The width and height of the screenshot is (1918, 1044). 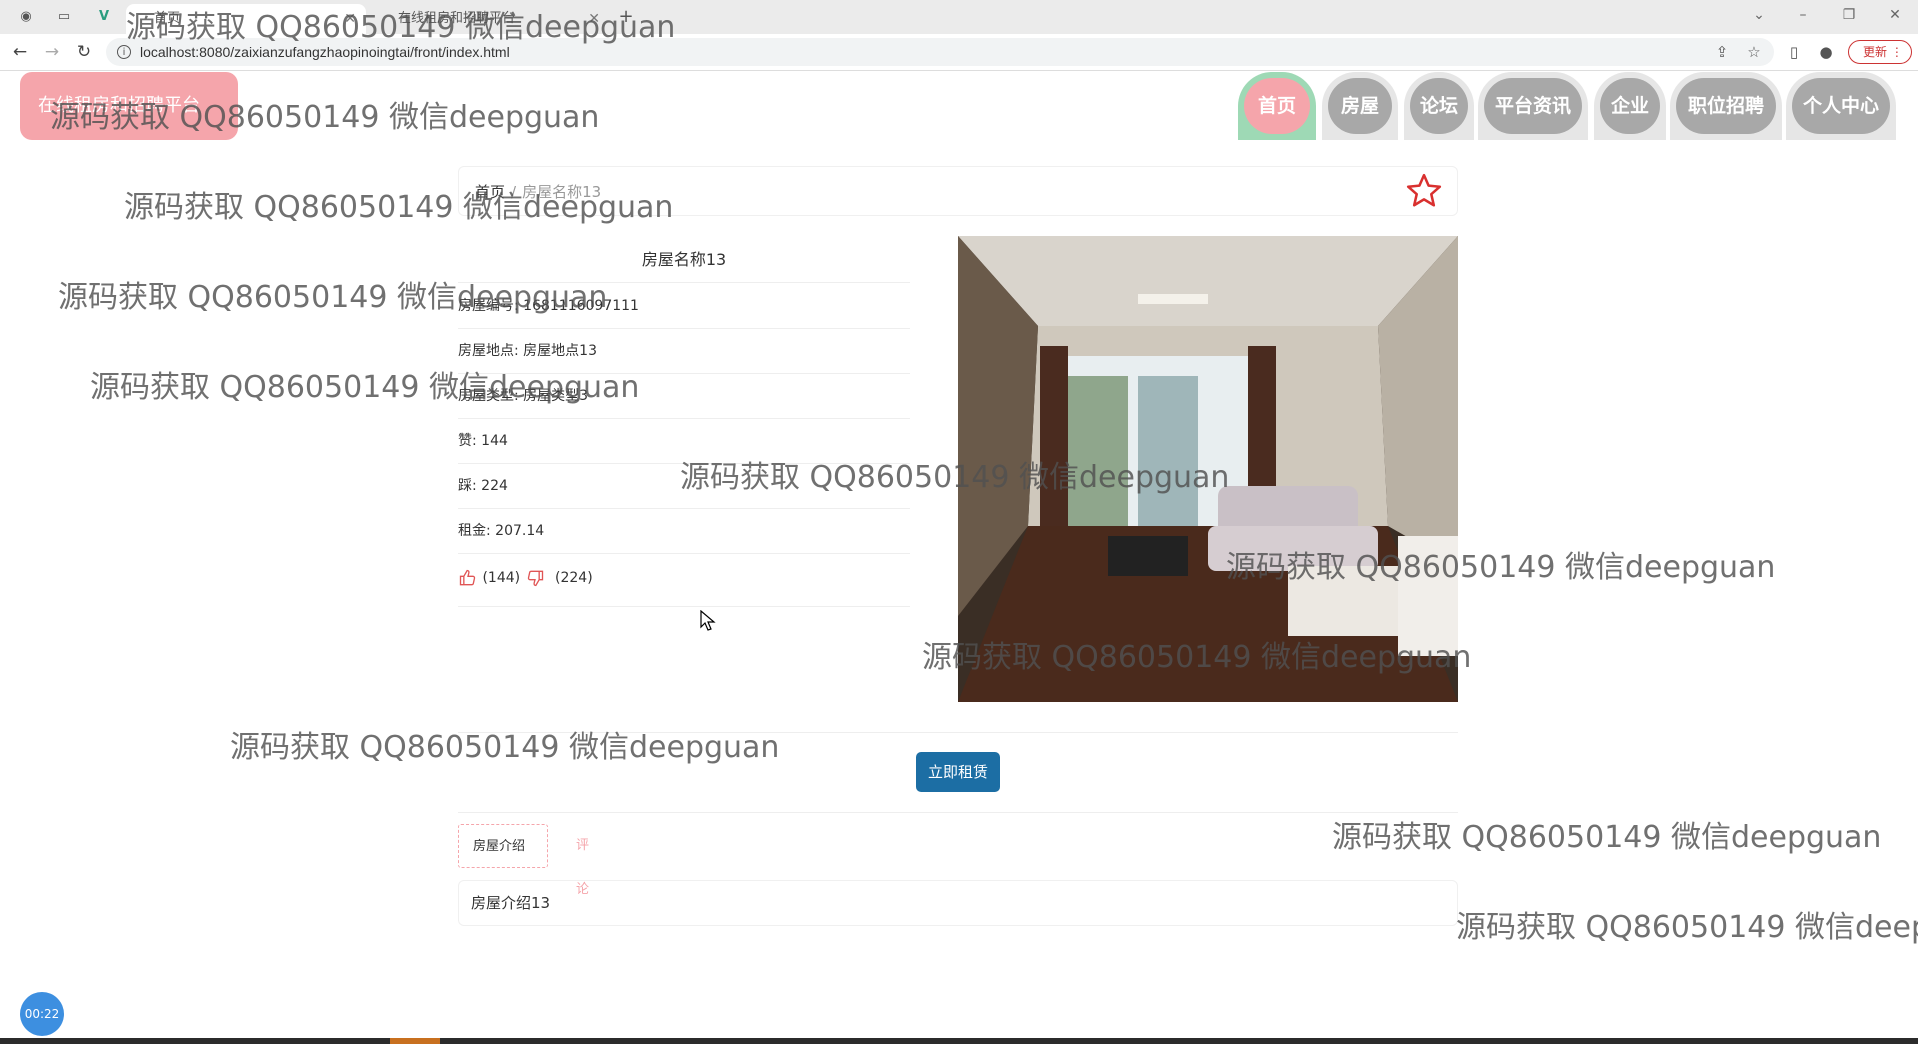 What do you see at coordinates (26, 17) in the screenshot?
I see `browser-menu-icon: ◉` at bounding box center [26, 17].